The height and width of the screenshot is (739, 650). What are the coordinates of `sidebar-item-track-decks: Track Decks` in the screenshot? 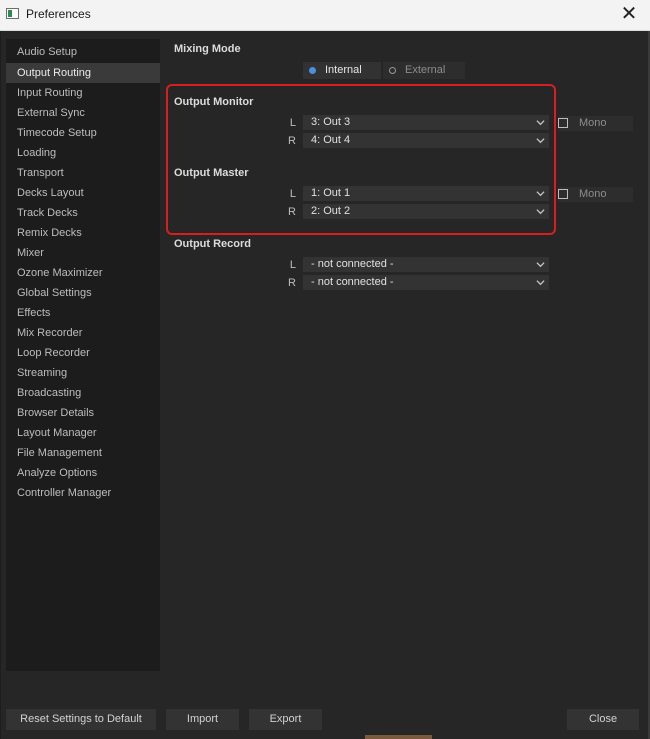 It's located at (83, 213).